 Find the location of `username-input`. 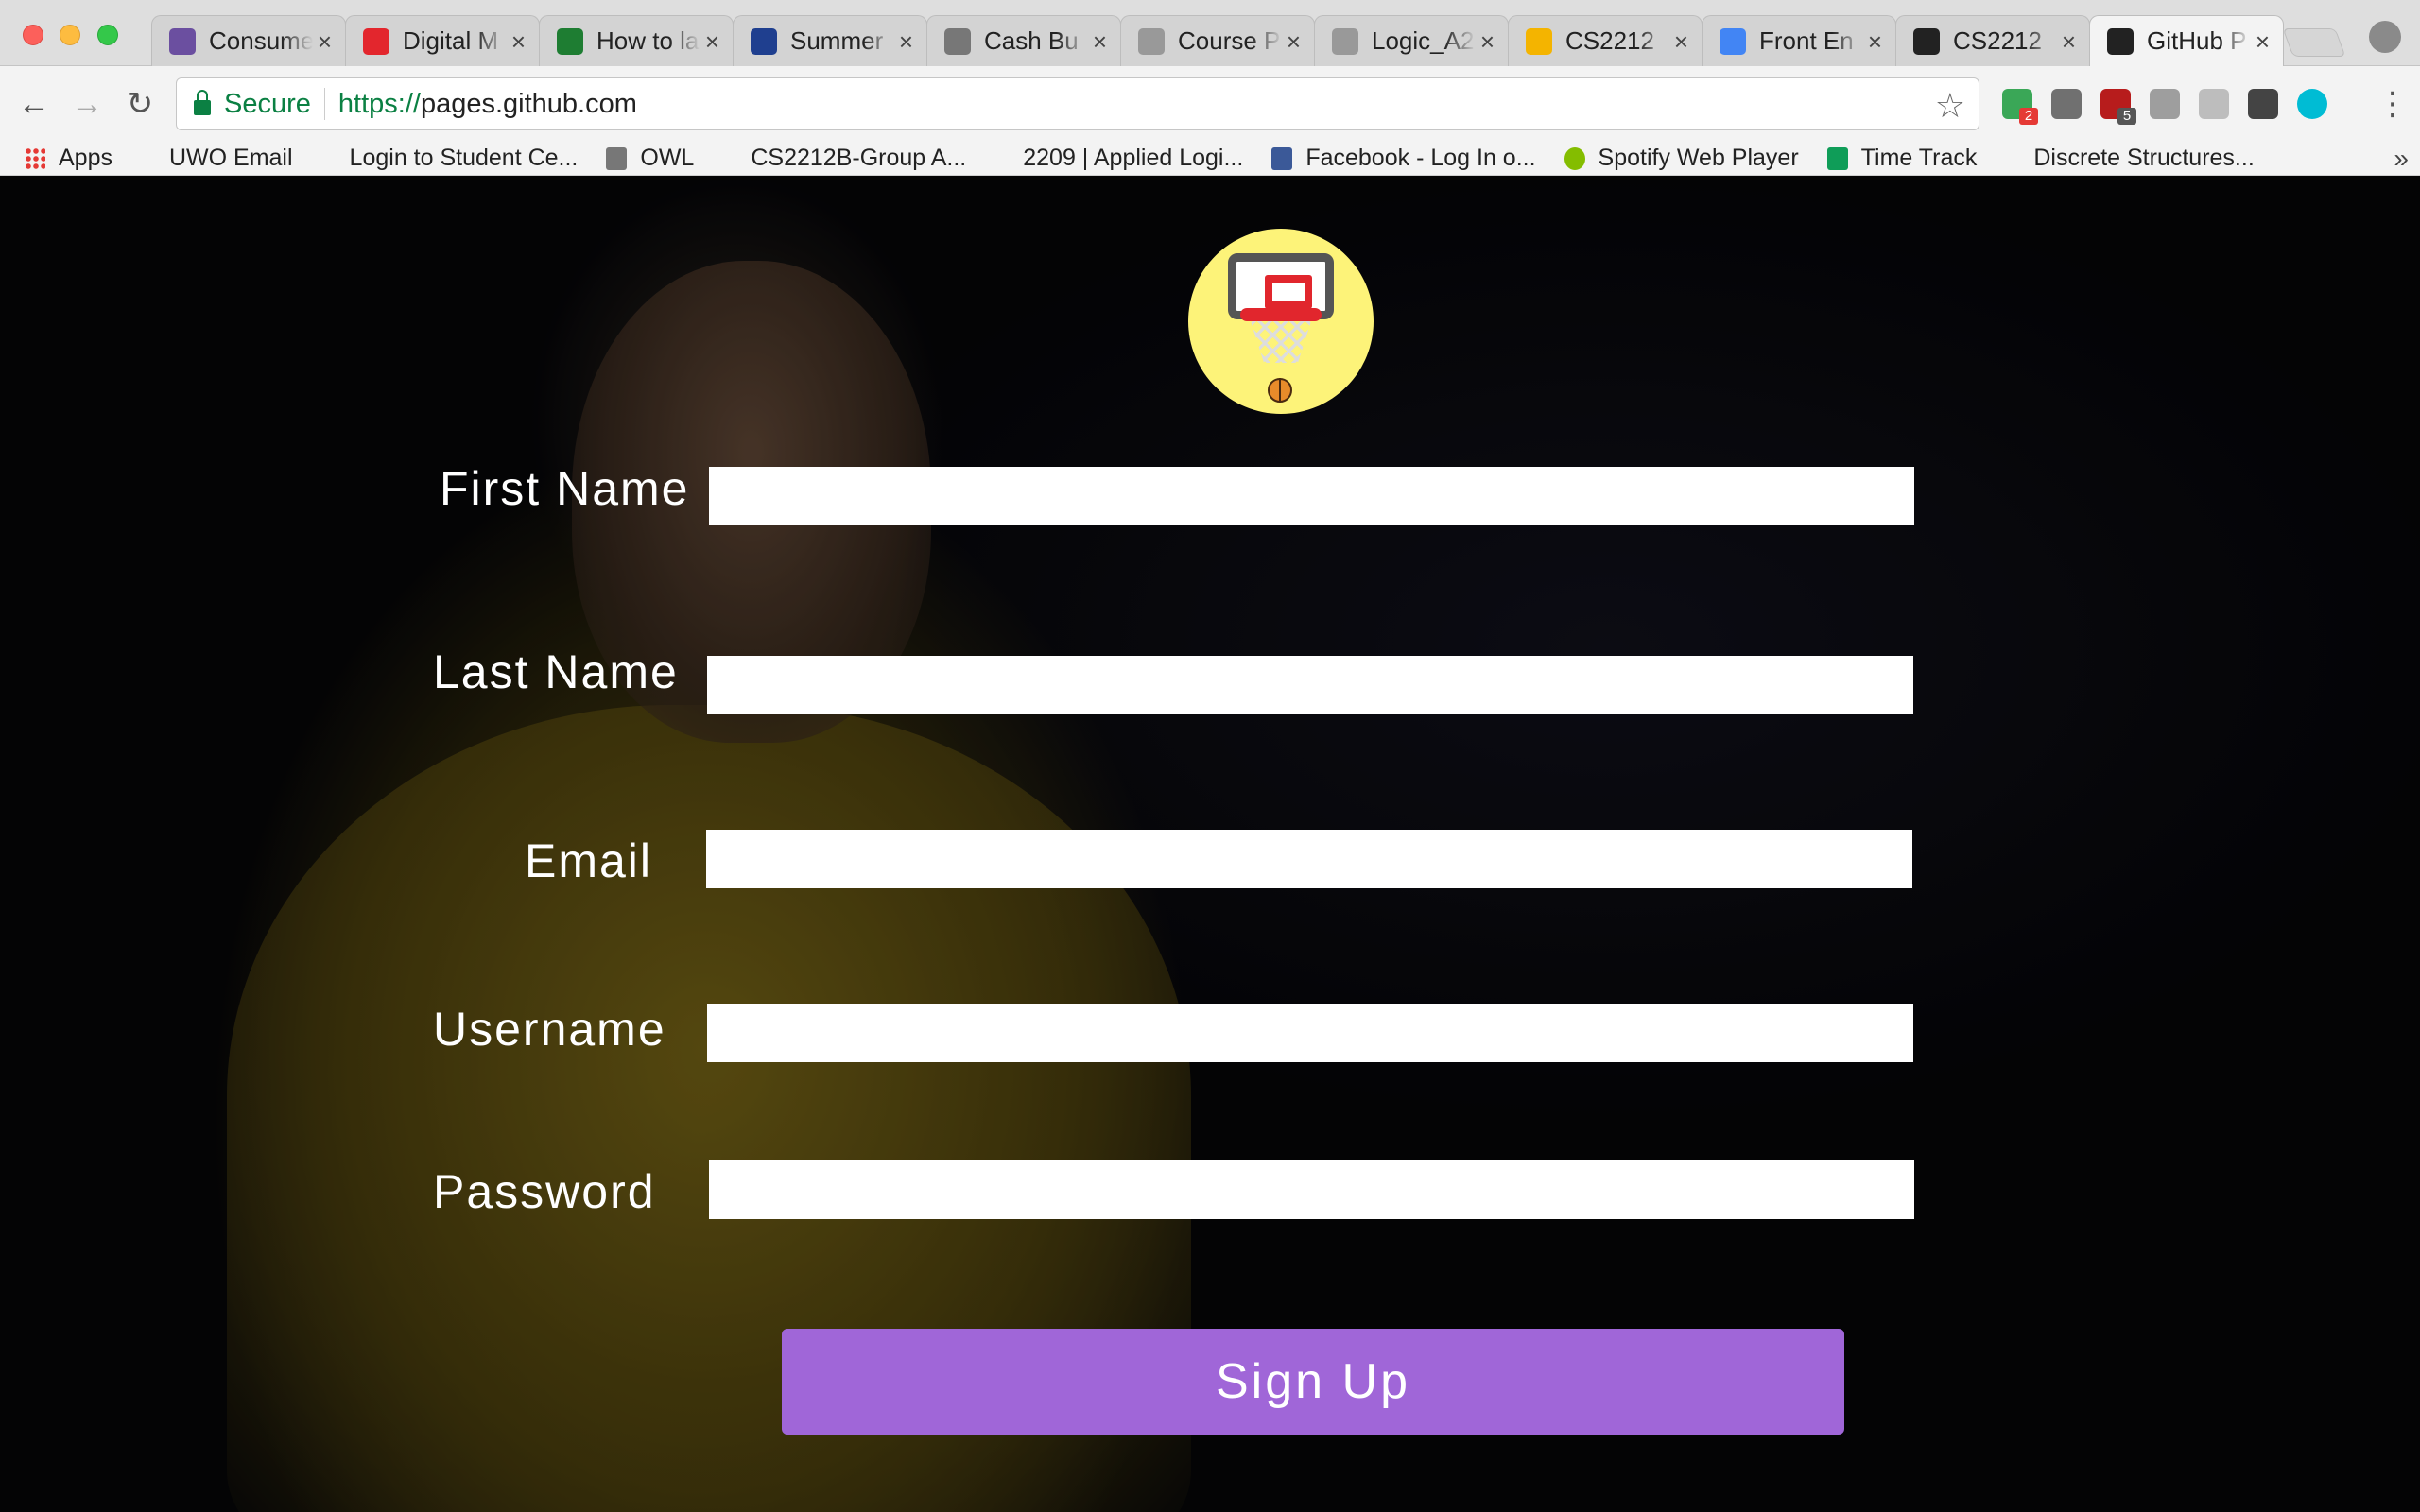

username-input is located at coordinates (1310, 1033).